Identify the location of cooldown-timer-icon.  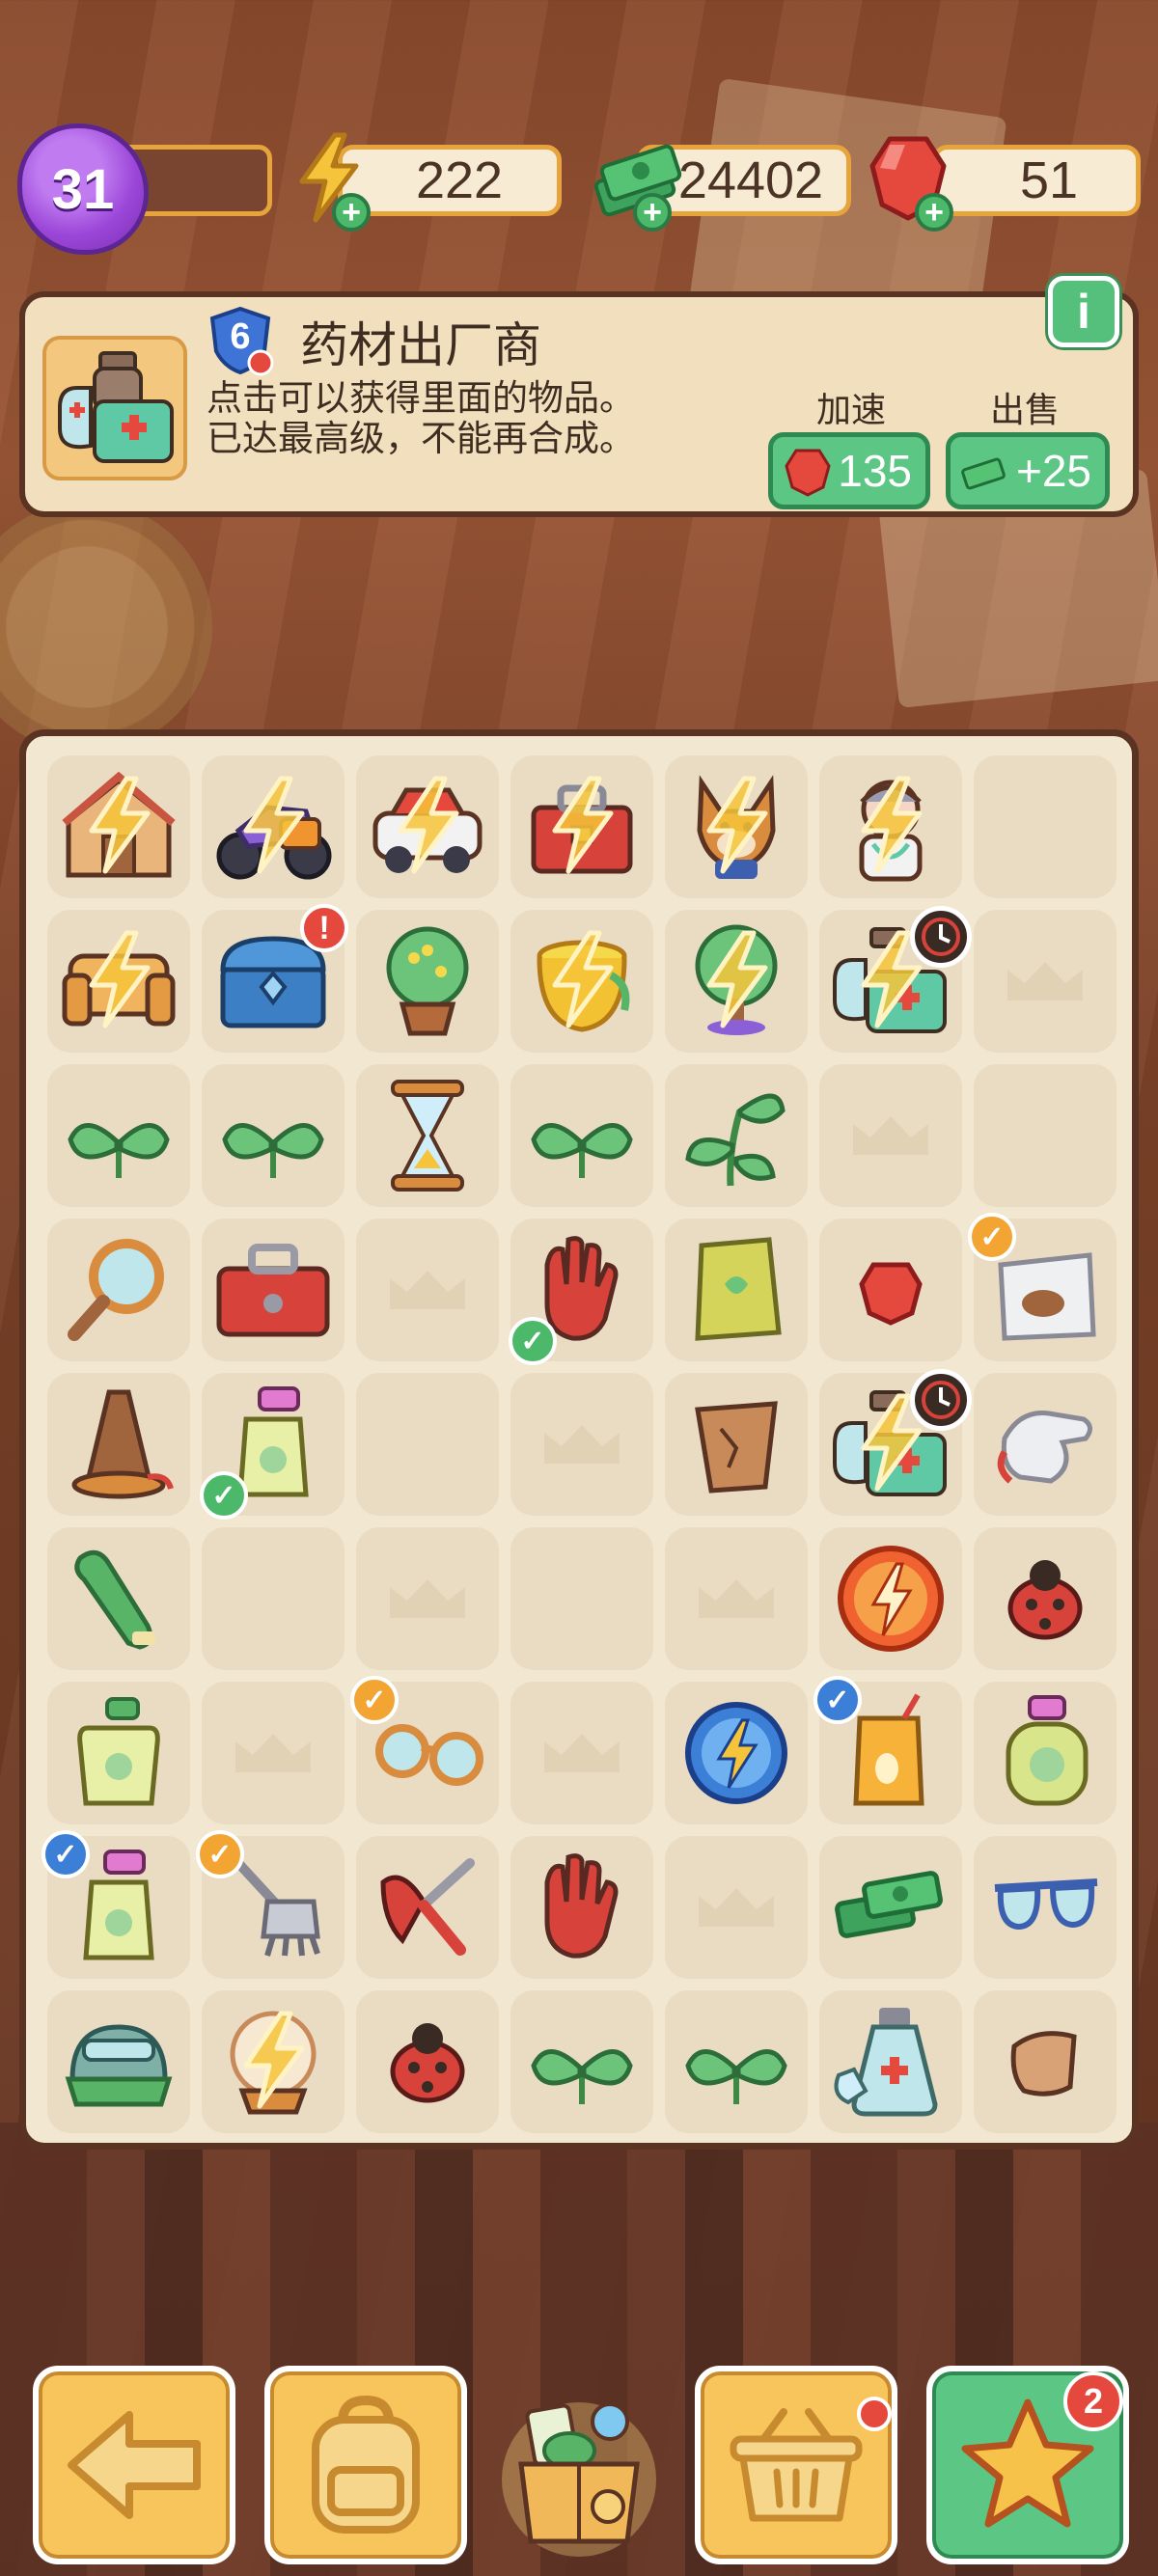
(941, 1400).